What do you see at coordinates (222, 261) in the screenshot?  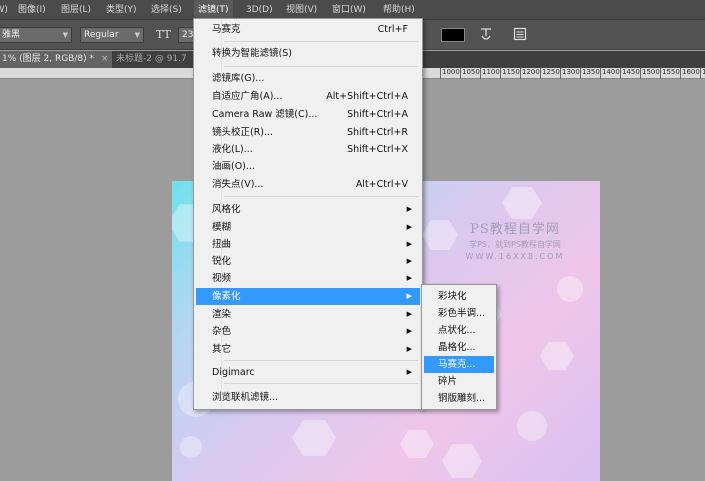 I see `menu-item-label: 锐化` at bounding box center [222, 261].